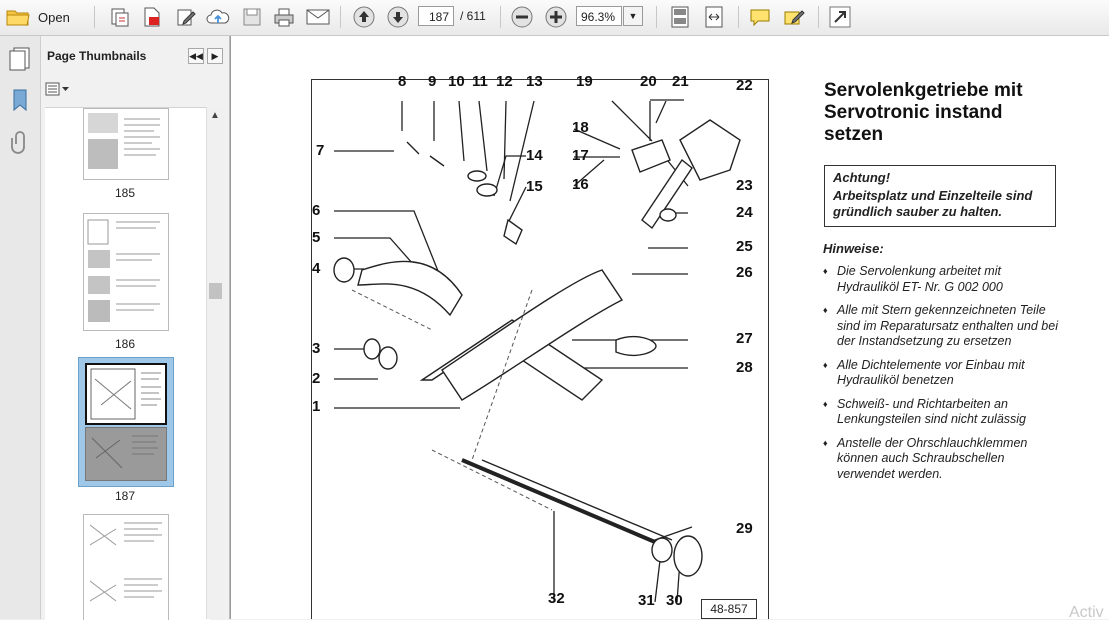  I want to click on part-label: 23, so click(744, 185).